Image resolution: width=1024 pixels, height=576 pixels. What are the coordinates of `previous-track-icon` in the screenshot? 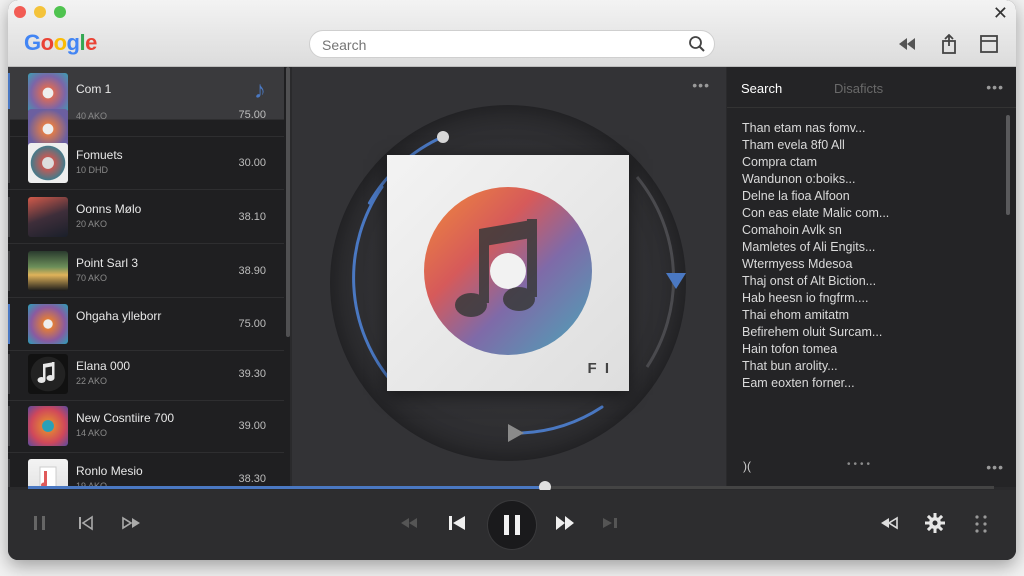 It's located at (457, 523).